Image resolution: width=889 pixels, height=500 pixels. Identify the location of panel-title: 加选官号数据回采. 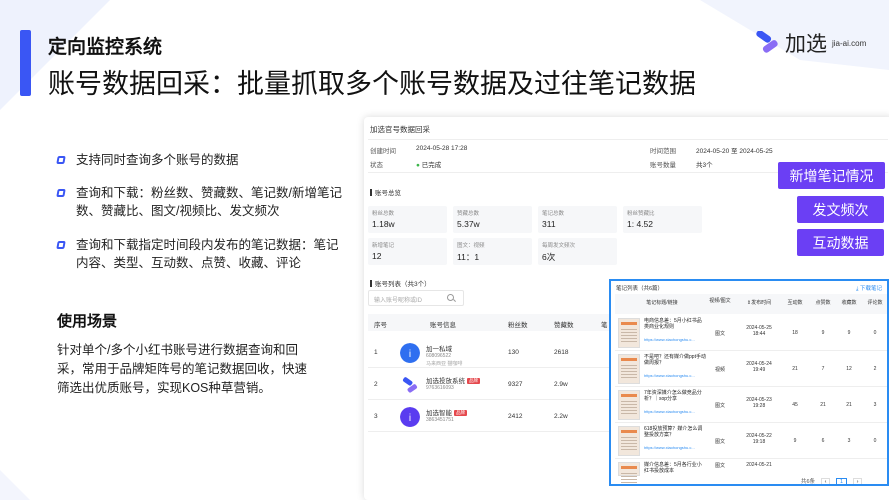
(400, 129).